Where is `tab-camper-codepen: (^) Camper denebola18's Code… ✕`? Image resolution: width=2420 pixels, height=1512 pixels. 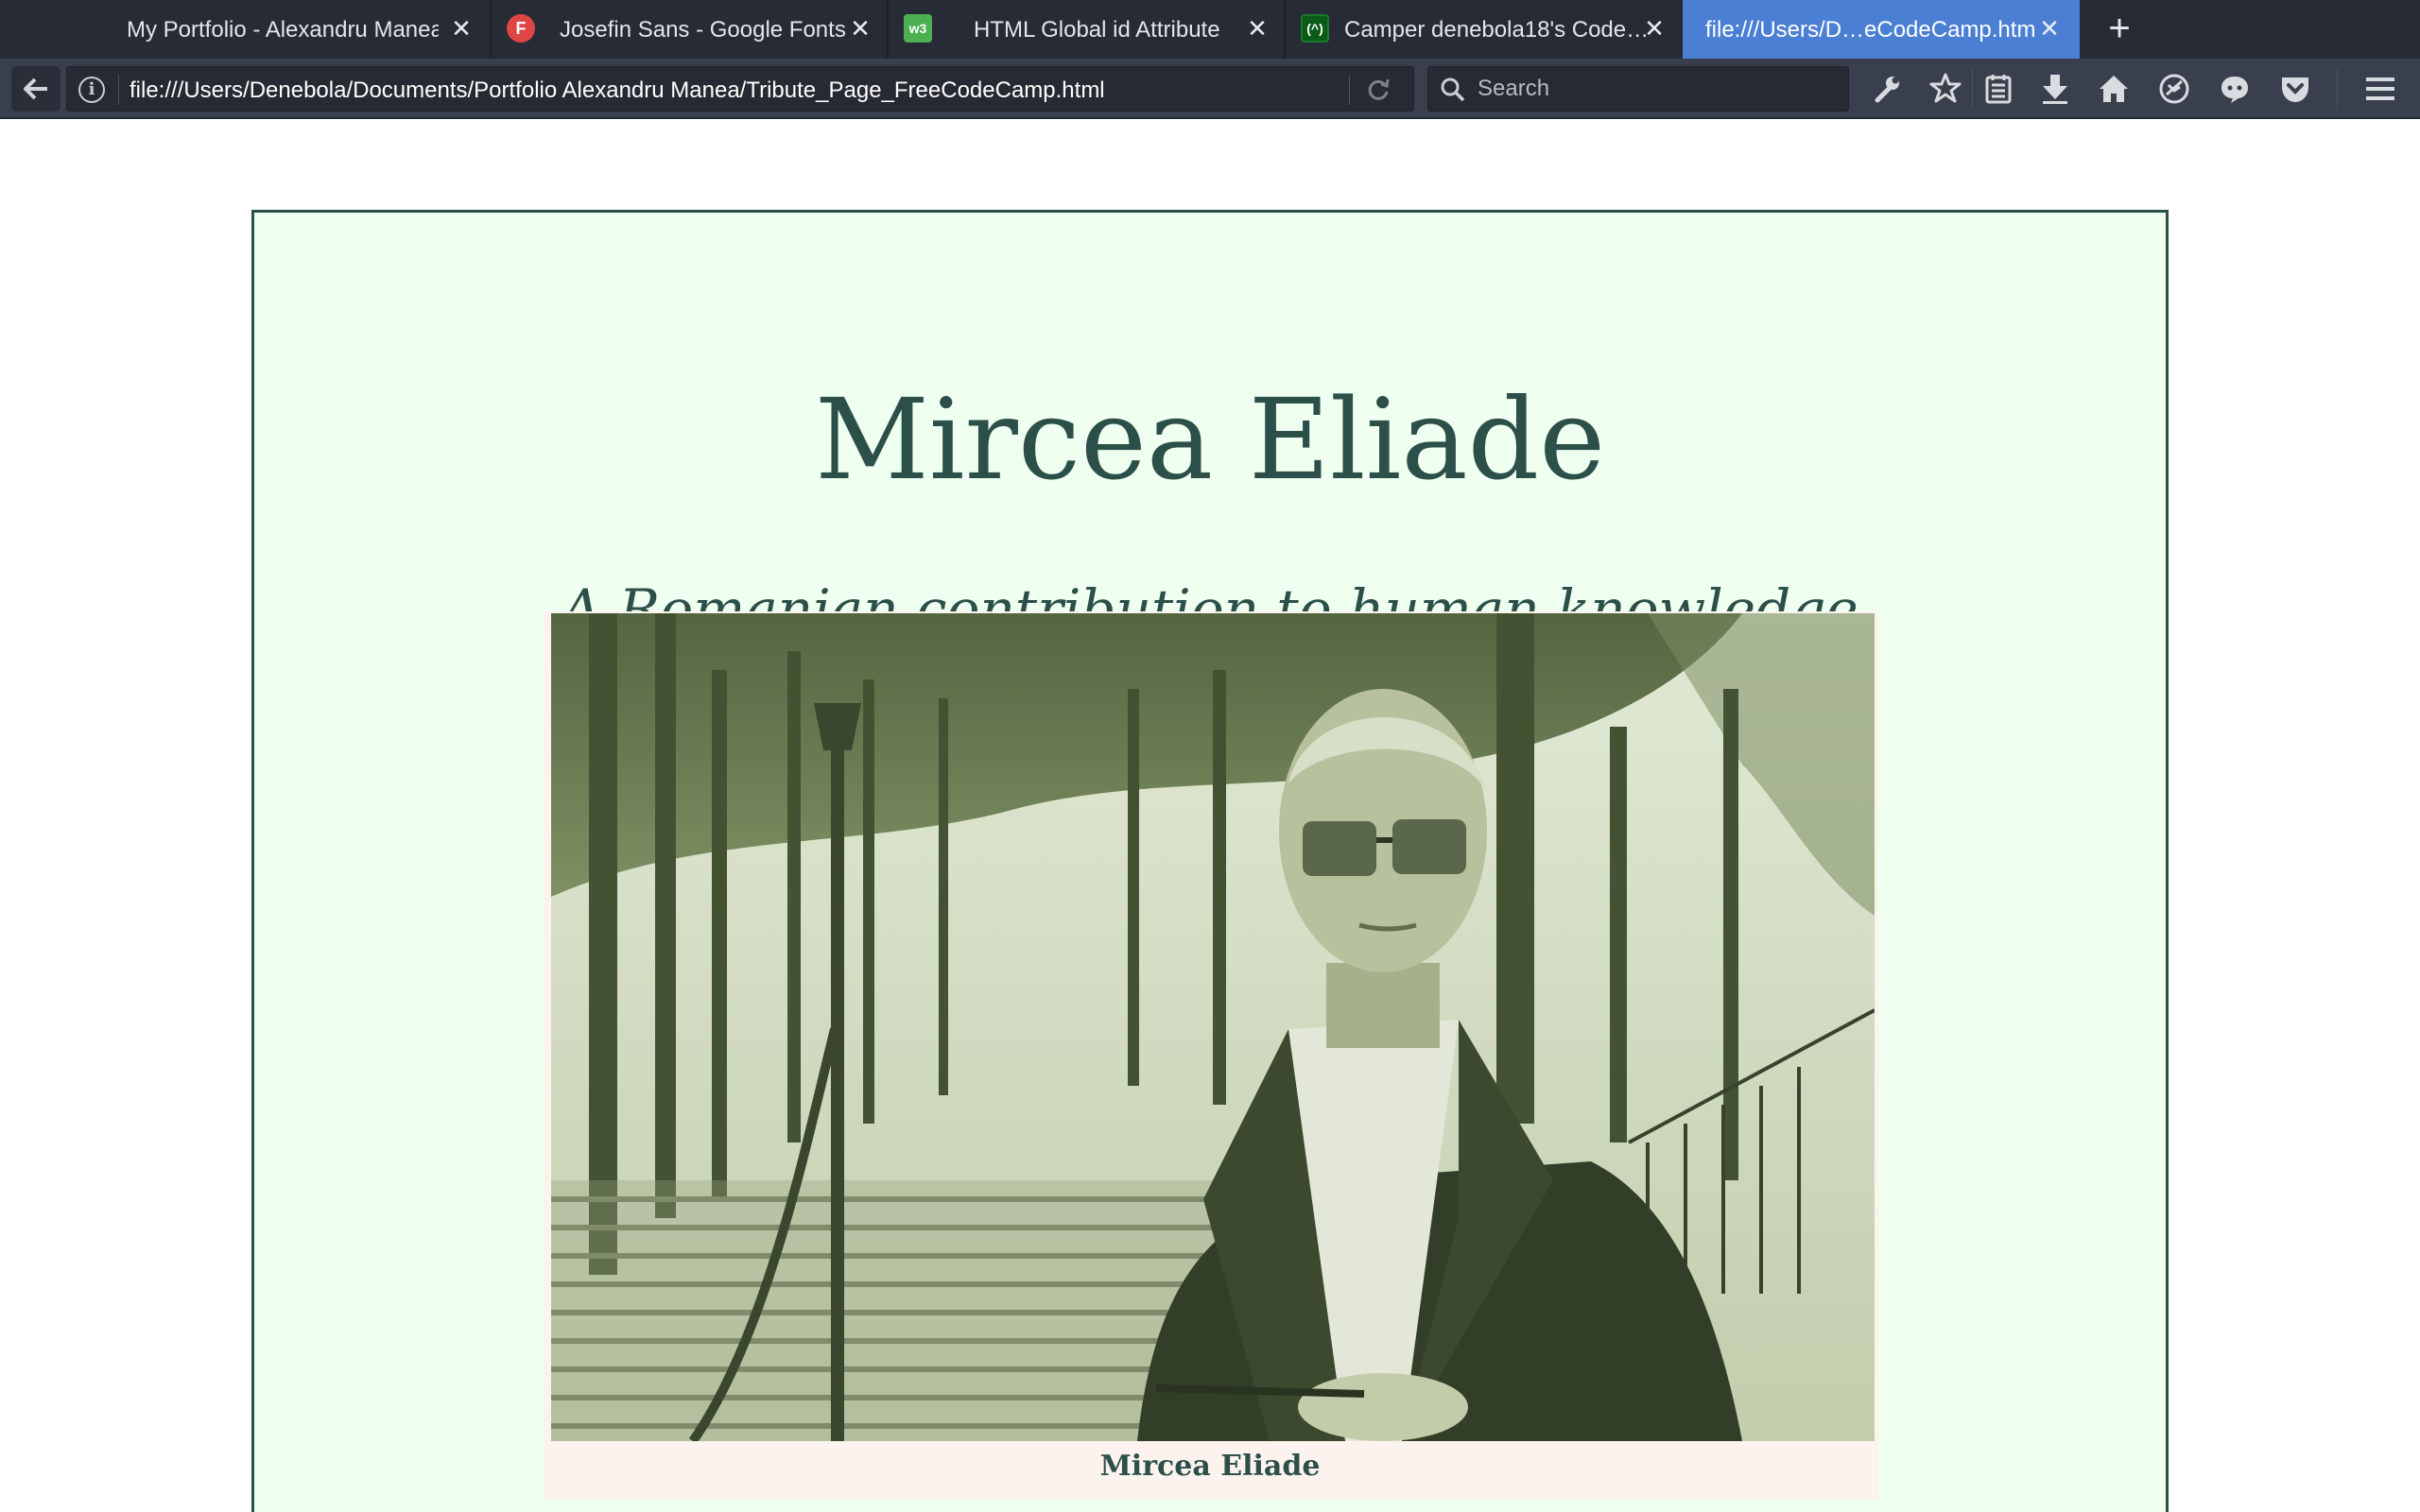
tab-camper-codepen: (^) Camper denebola18's Code… ✕ is located at coordinates (1483, 29).